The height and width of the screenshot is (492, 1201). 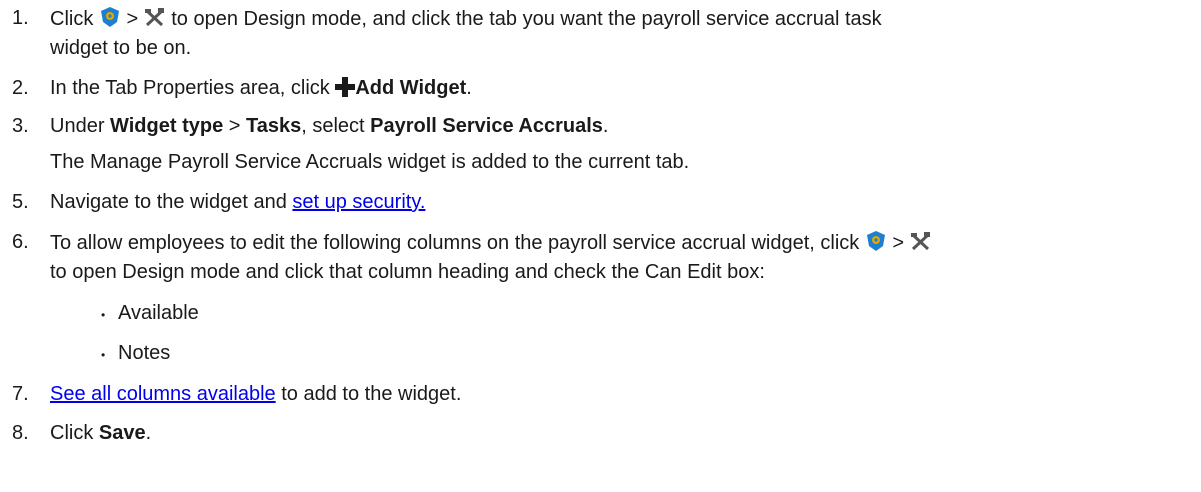 What do you see at coordinates (345, 90) in the screenshot?
I see `plus-icon` at bounding box center [345, 90].